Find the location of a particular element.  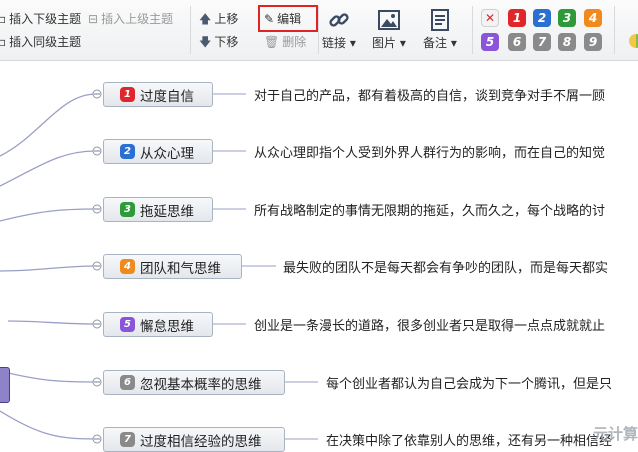

topic-node-2: 2 从众心理 is located at coordinates (158, 151).